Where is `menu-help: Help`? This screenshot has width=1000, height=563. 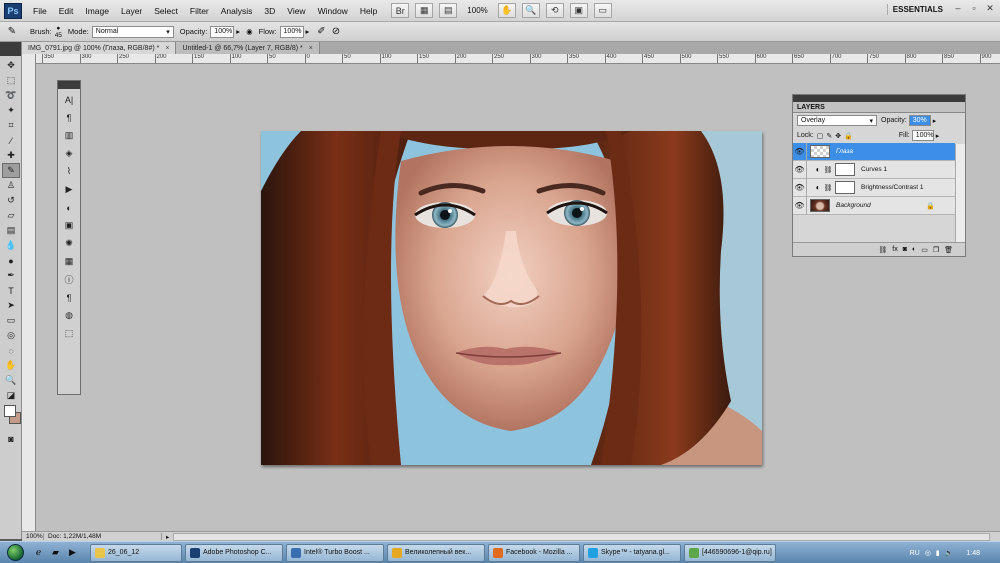 menu-help: Help is located at coordinates (368, 11).